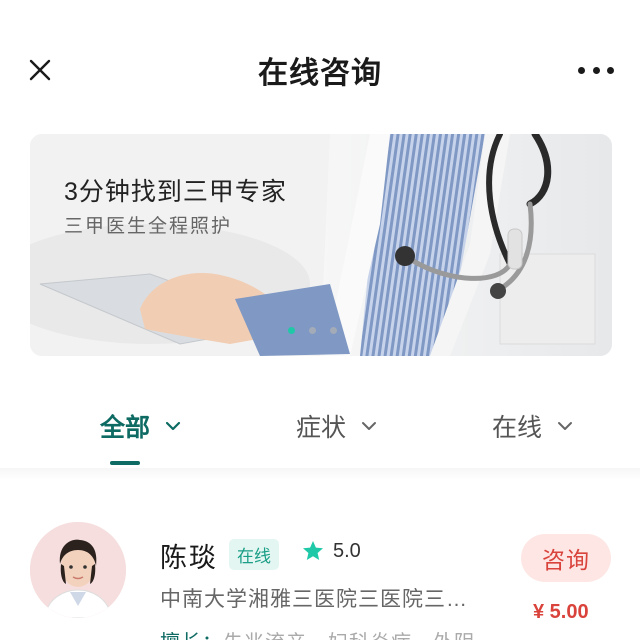 The width and height of the screenshot is (640, 640). What do you see at coordinates (175, 192) in the screenshot?
I see `banner-title: 3分钟找到三甲专家` at bounding box center [175, 192].